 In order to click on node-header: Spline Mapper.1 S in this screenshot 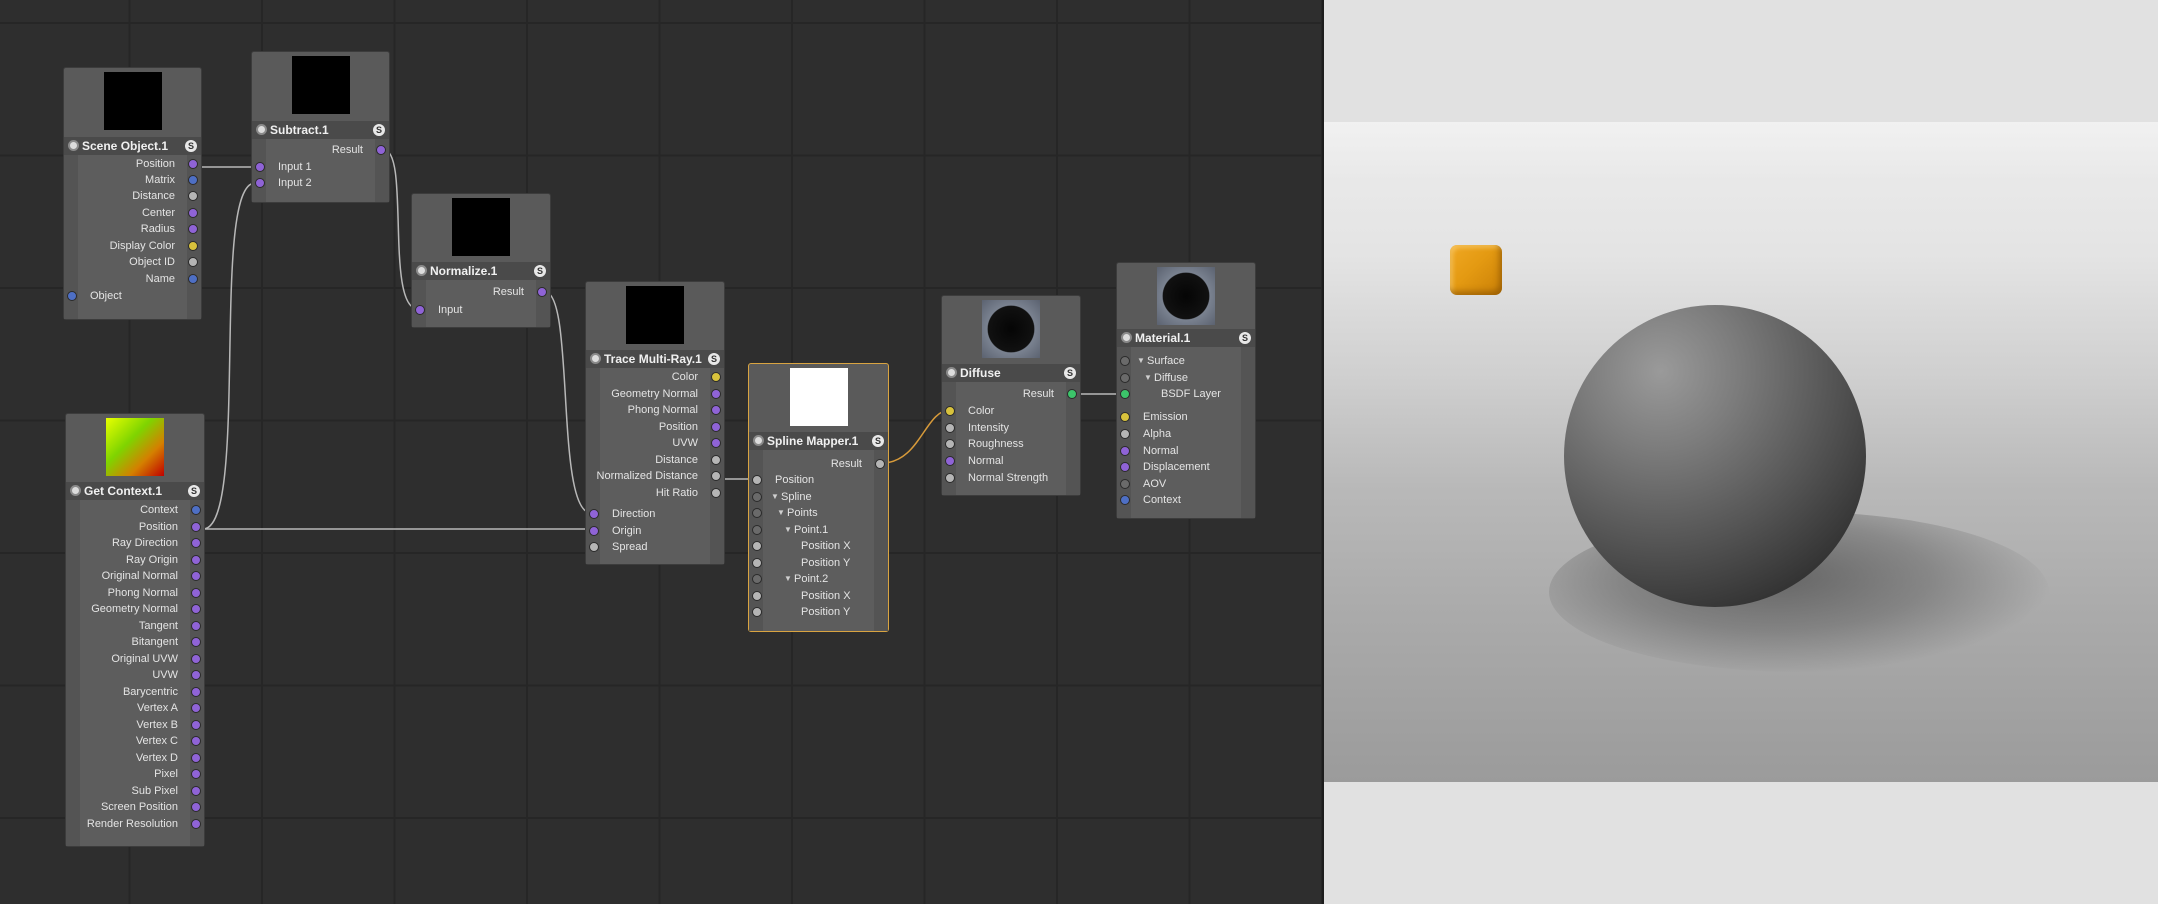, I will do `click(818, 441)`.